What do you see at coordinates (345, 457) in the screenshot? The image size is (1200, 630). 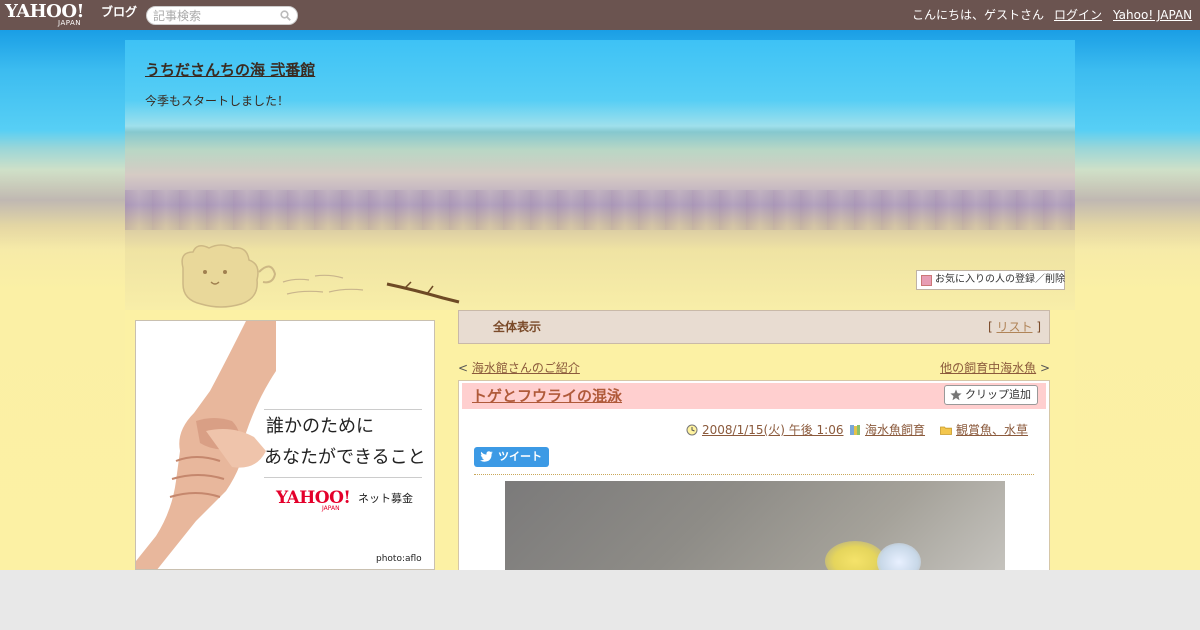 I see `ad-copy-line2: あなたができること` at bounding box center [345, 457].